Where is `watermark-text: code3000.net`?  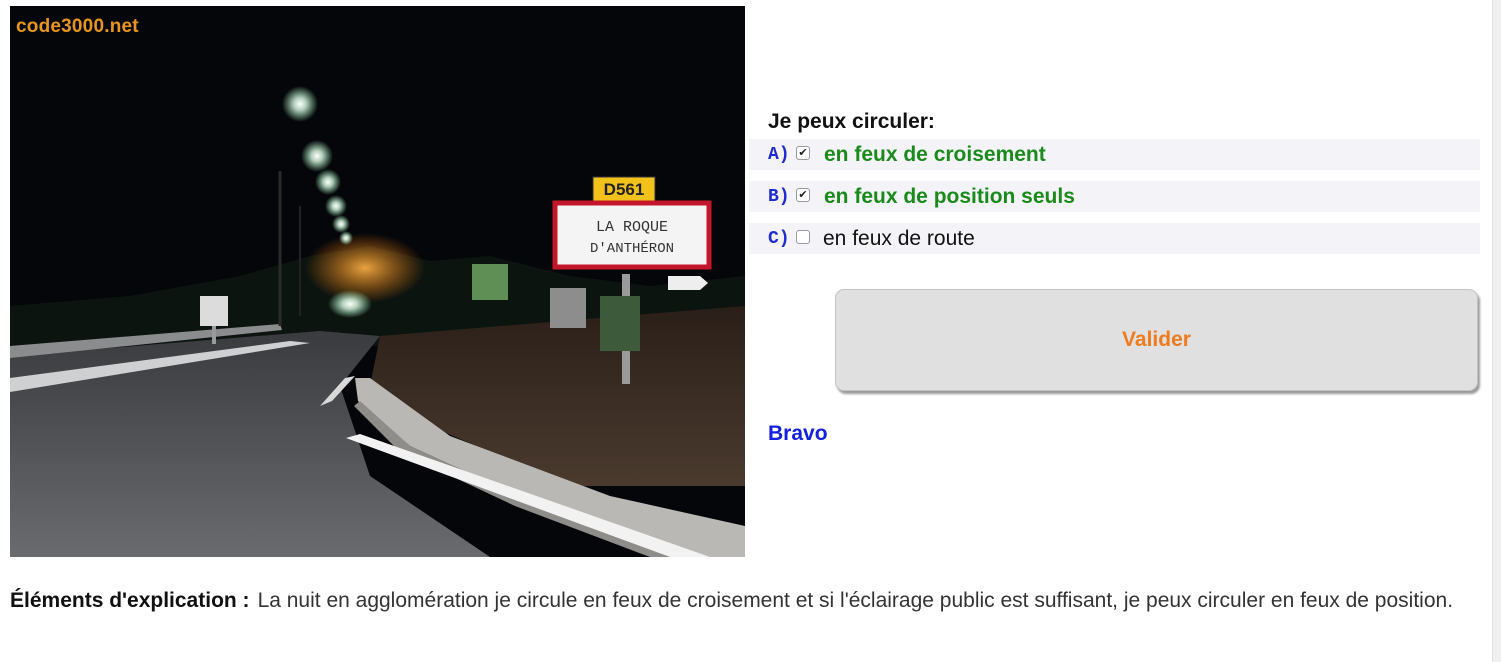
watermark-text: code3000.net is located at coordinates (77, 26).